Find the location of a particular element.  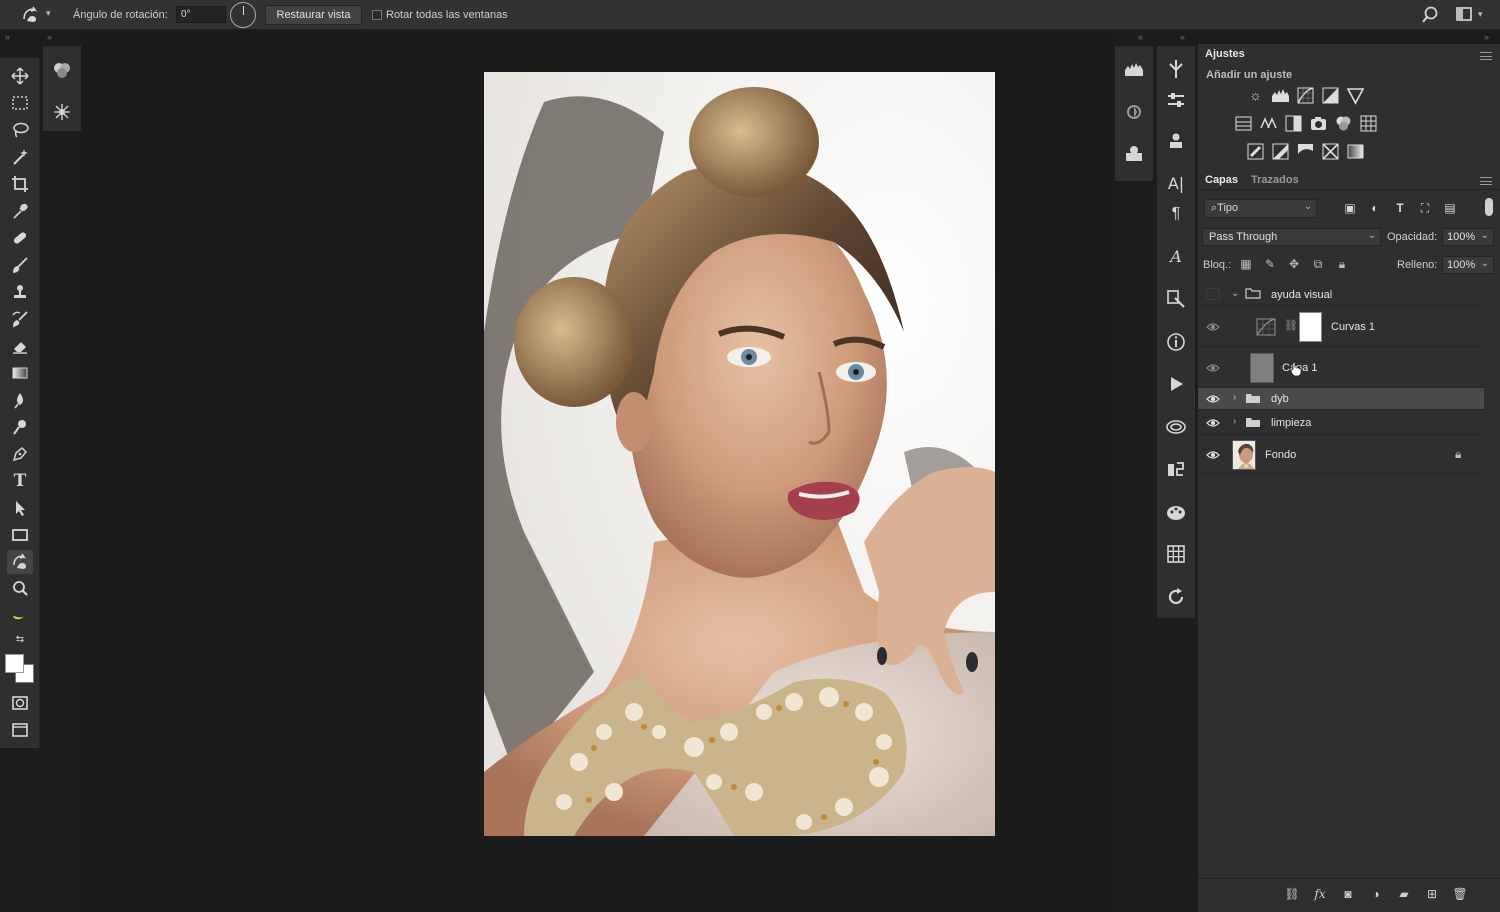

info-icon is located at coordinates (1176, 342).